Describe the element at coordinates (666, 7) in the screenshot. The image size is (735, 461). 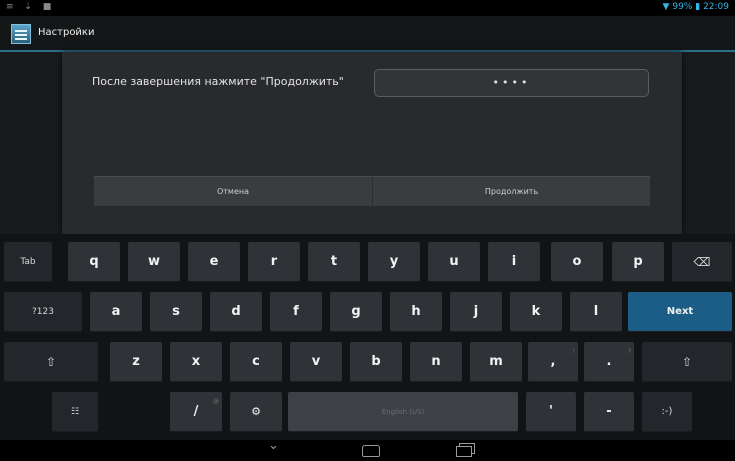
I see `wifi-icon: ▼` at that location.